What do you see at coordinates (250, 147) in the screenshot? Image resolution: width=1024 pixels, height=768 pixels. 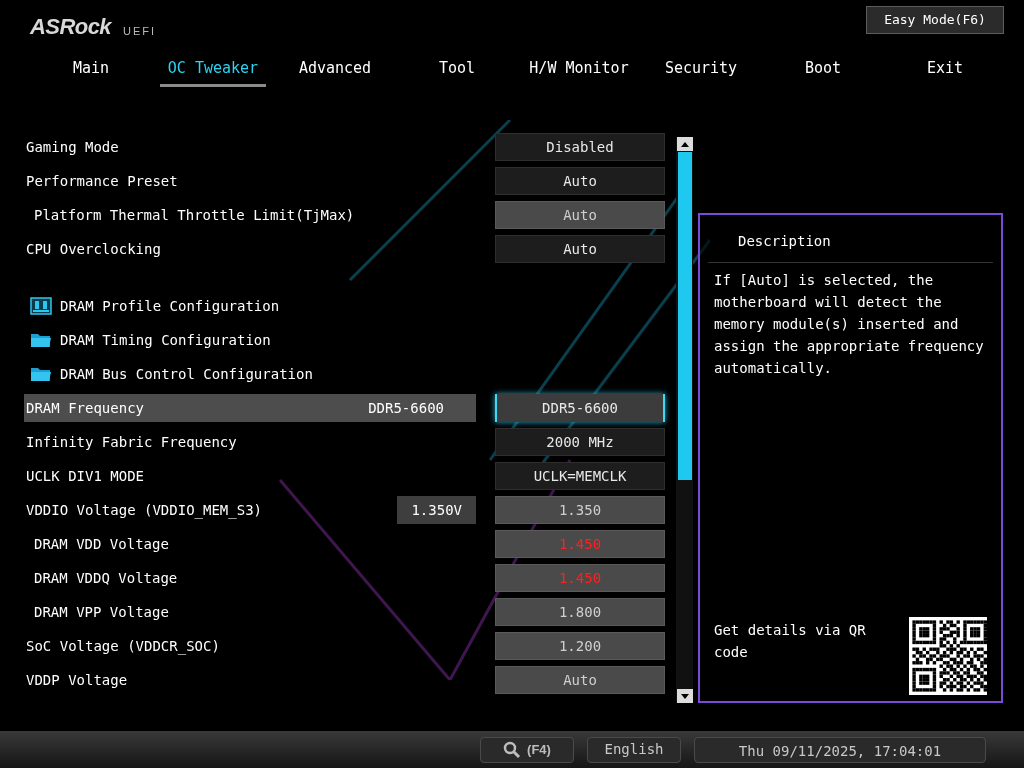 I see `setting-row: Gaming Mode` at bounding box center [250, 147].